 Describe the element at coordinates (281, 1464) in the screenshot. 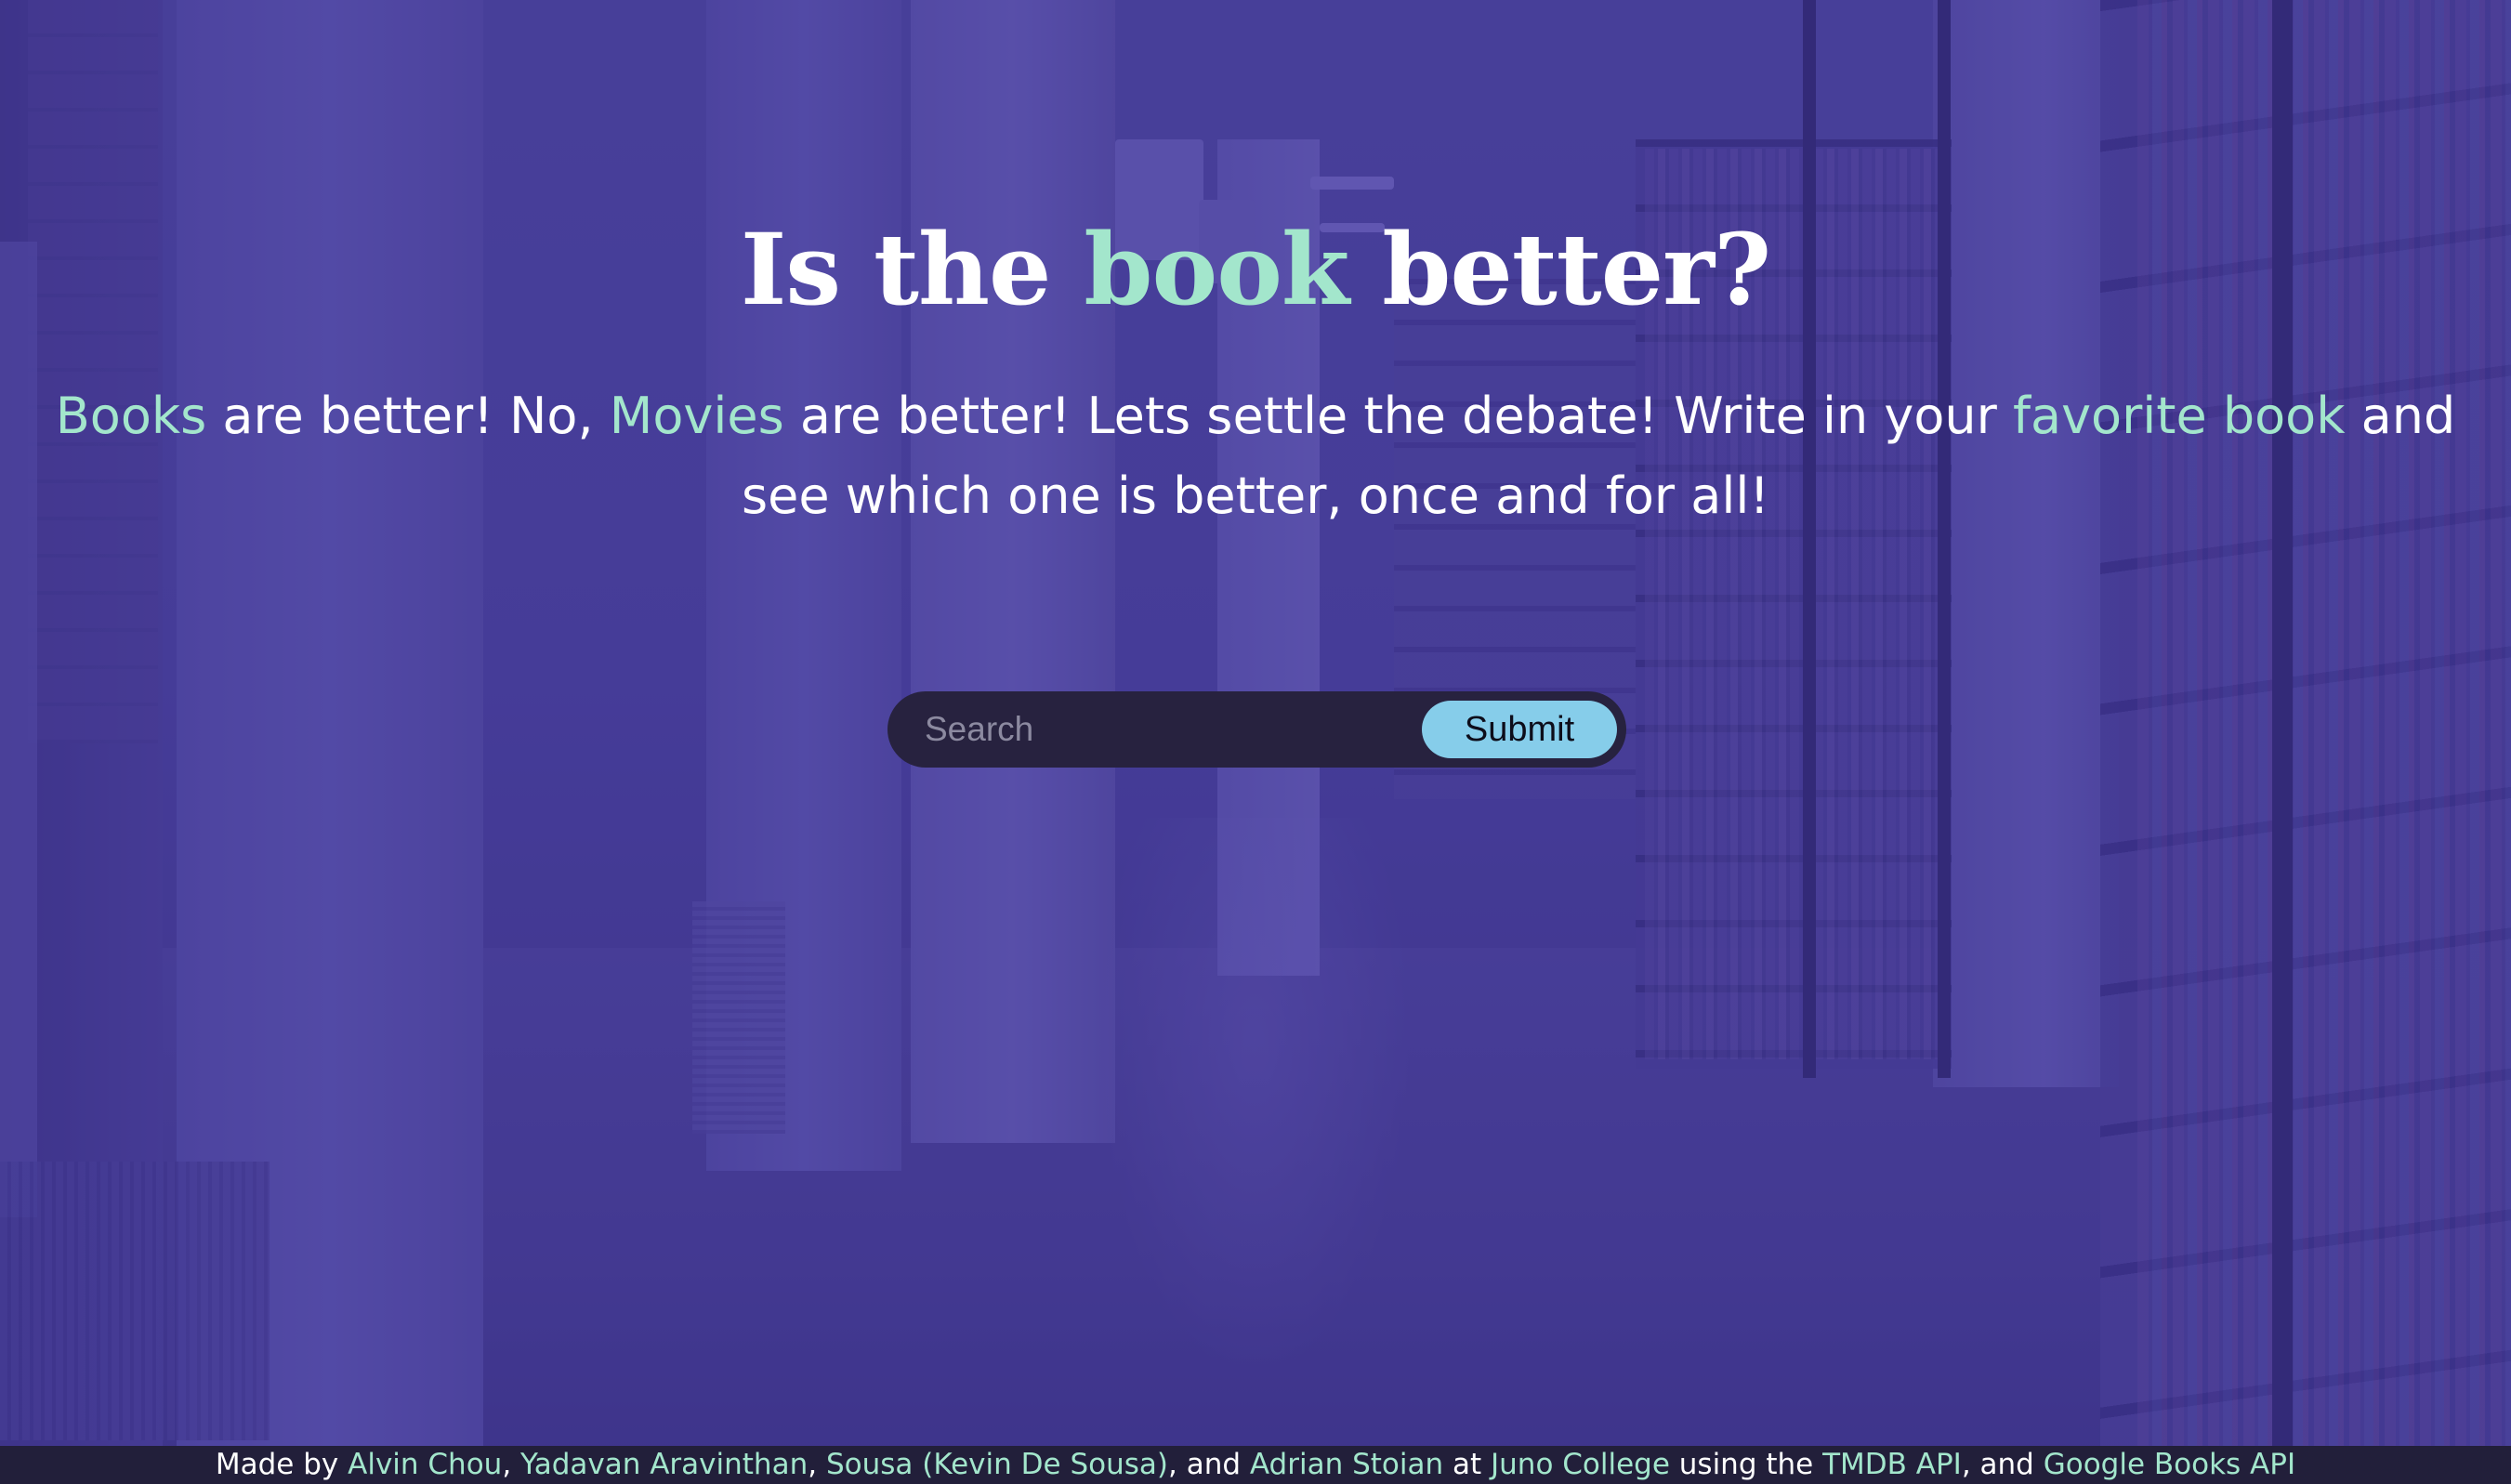

I see `footer-made-by: Made by` at that location.